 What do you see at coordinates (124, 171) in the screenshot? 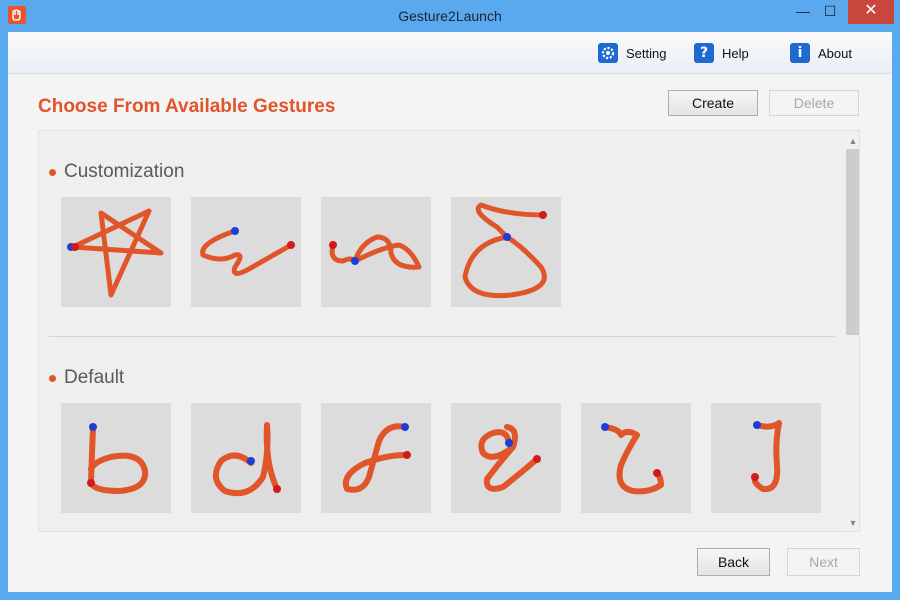
I see `customization-label: Customization` at bounding box center [124, 171].